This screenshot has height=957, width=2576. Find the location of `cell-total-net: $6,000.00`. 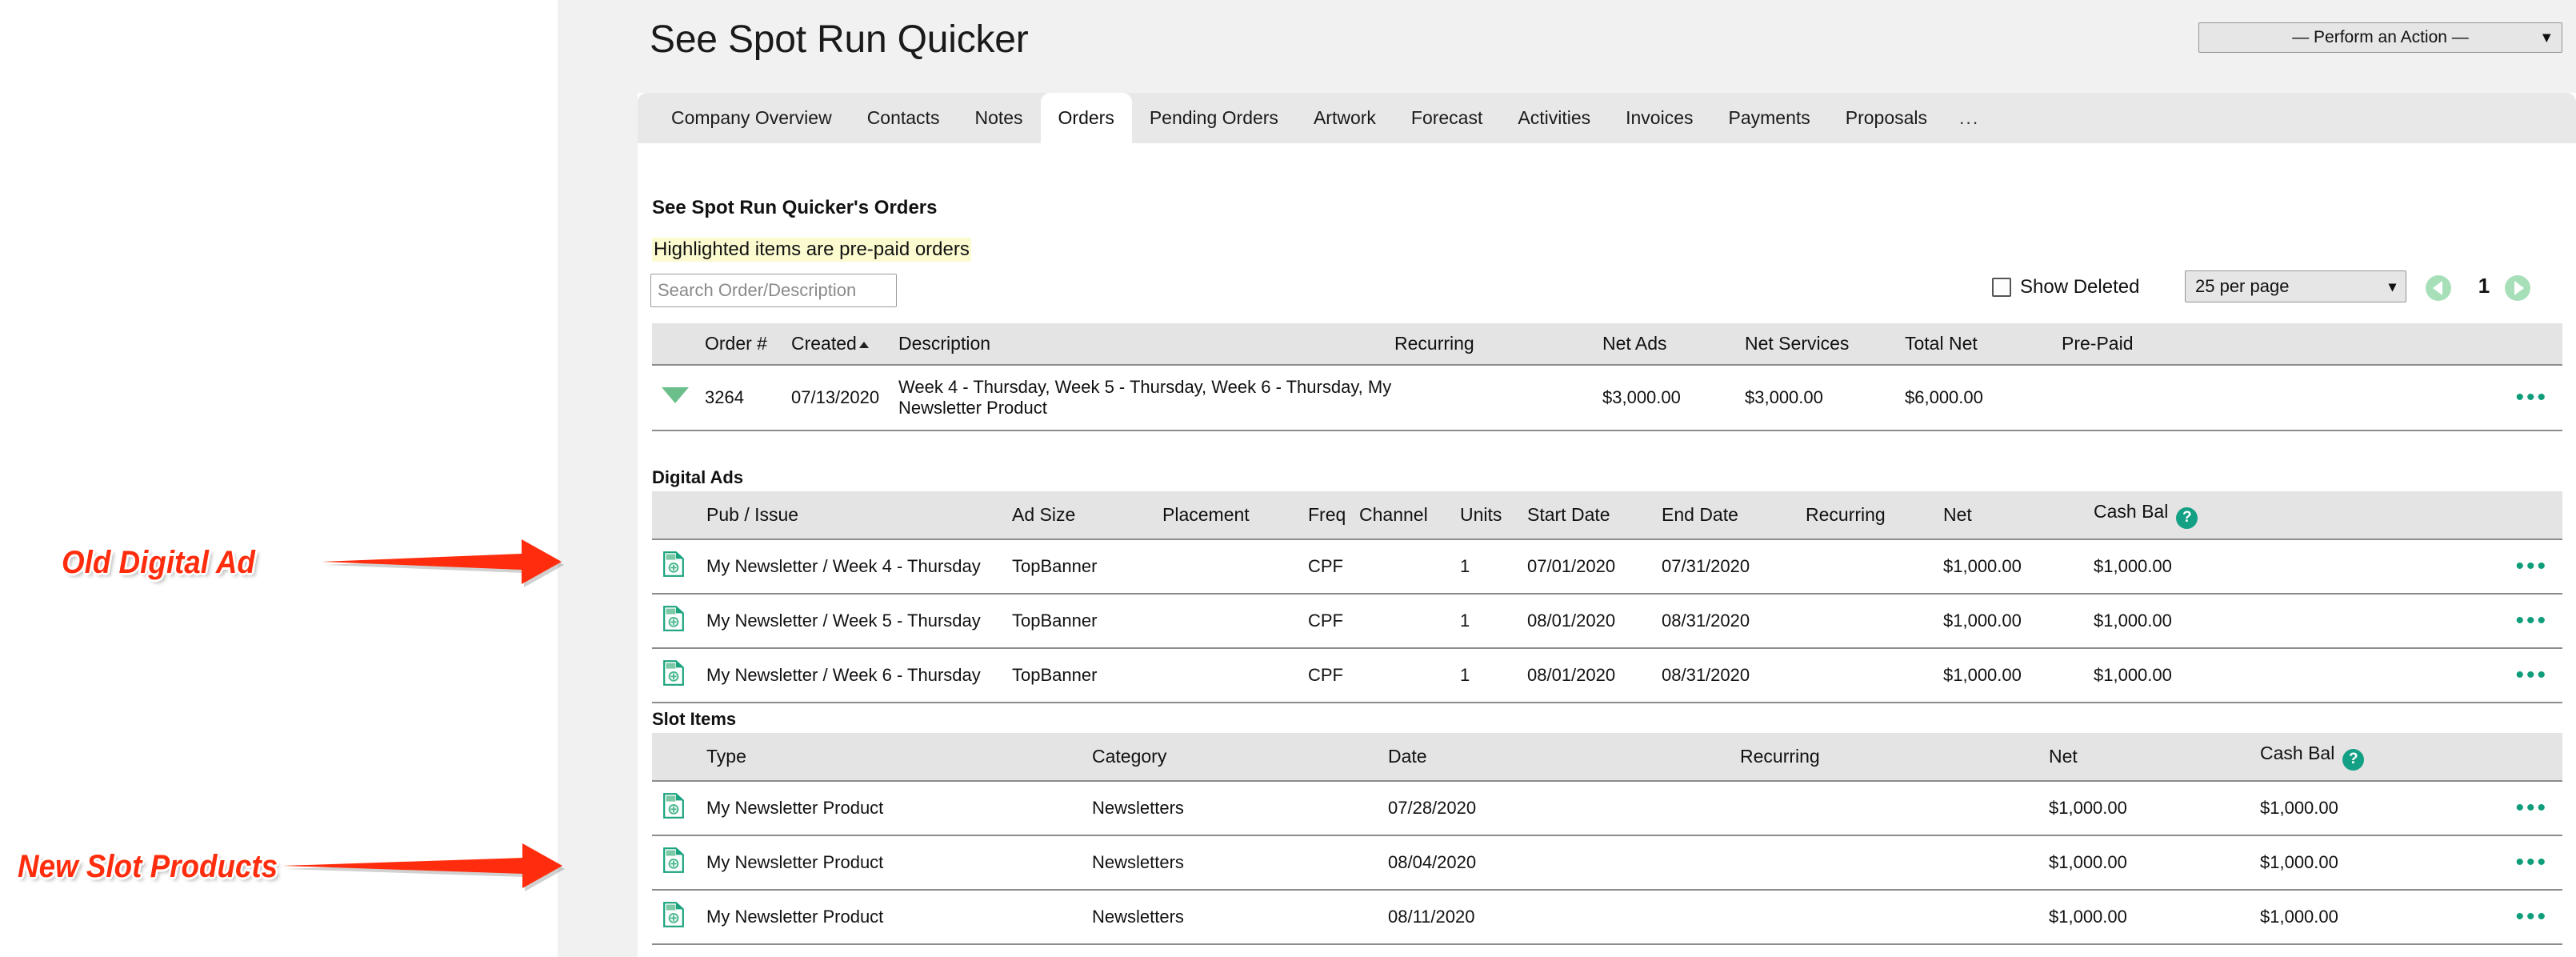

cell-total-net: $6,000.00 is located at coordinates (1983, 398).